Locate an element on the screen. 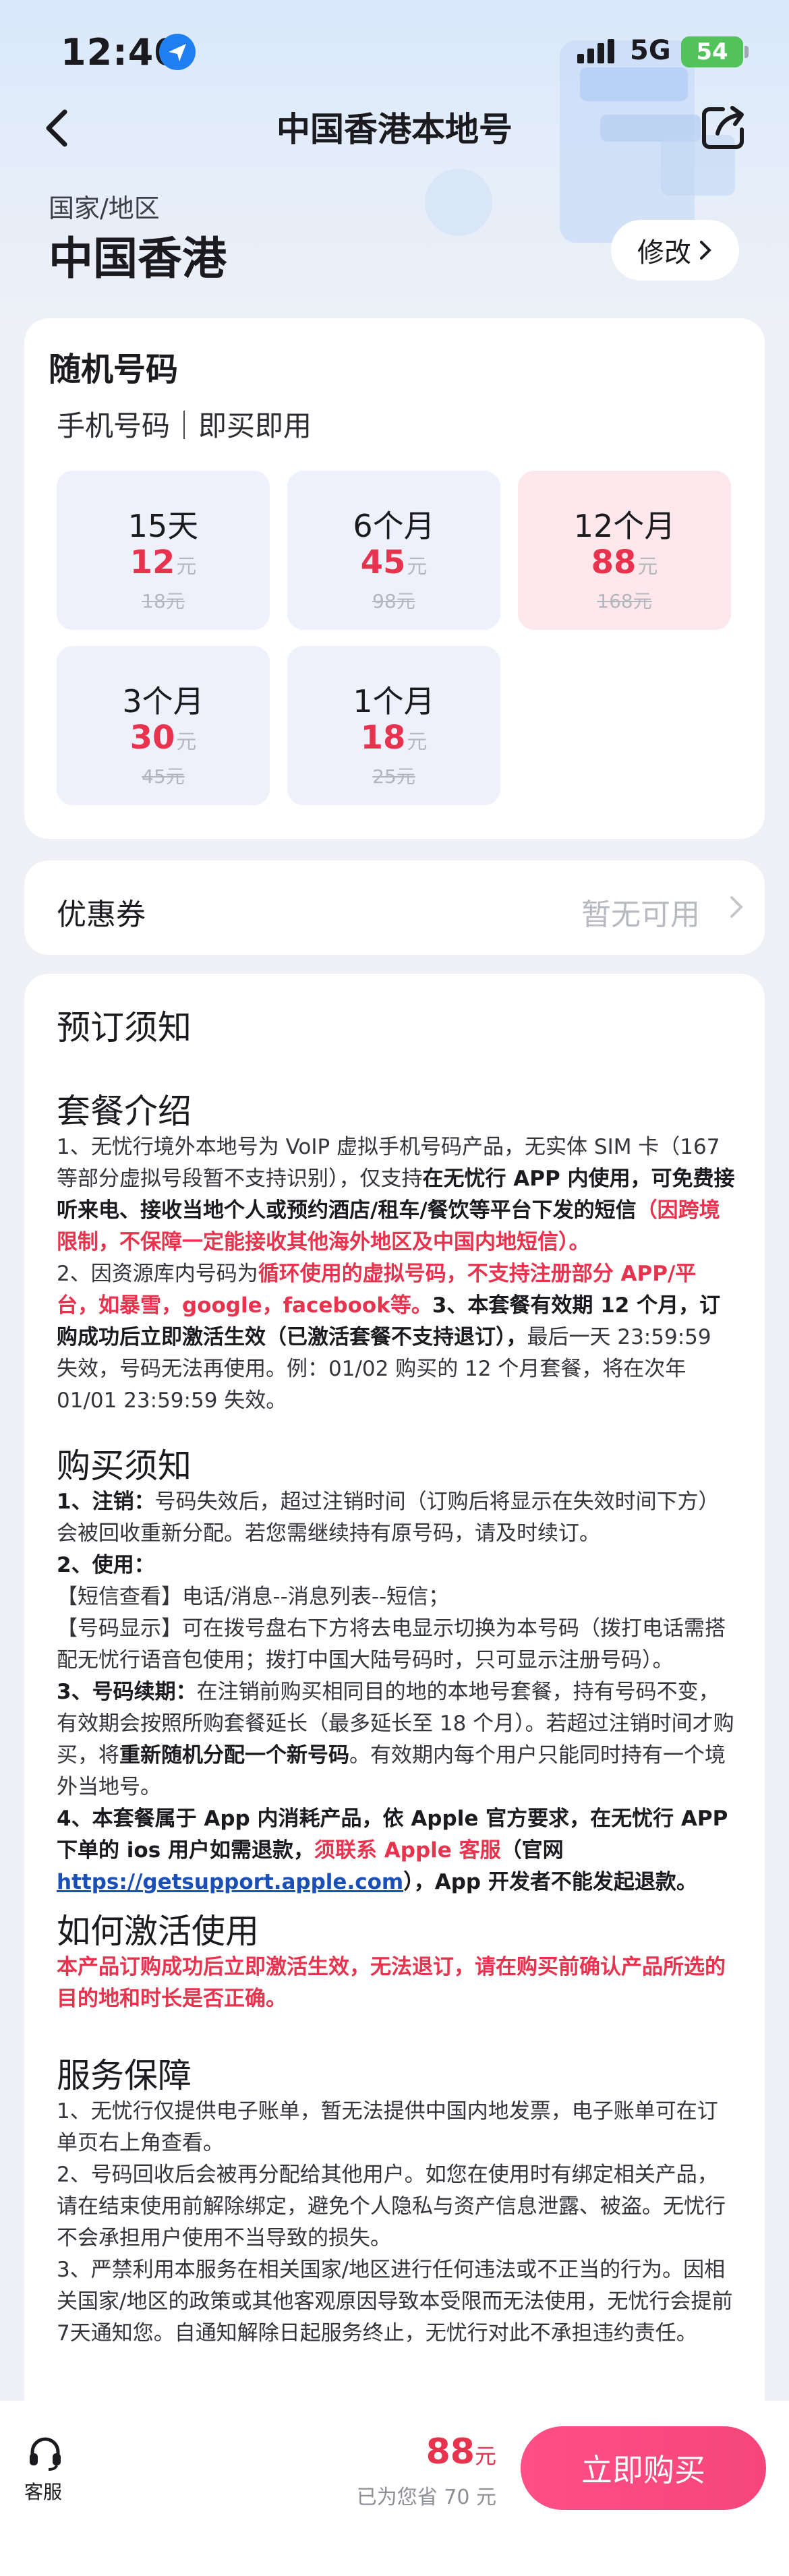 The height and width of the screenshot is (2576, 789). activation-title: 如何激活使用 is located at coordinates (158, 1931).